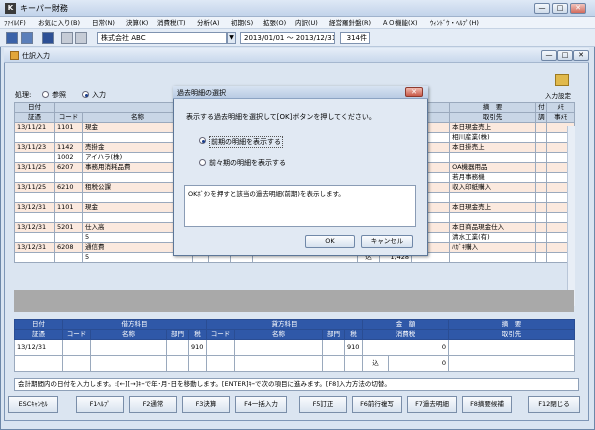  I want to click on title-bar: K キーパー財務 — □ ✕, so click(297, 8).